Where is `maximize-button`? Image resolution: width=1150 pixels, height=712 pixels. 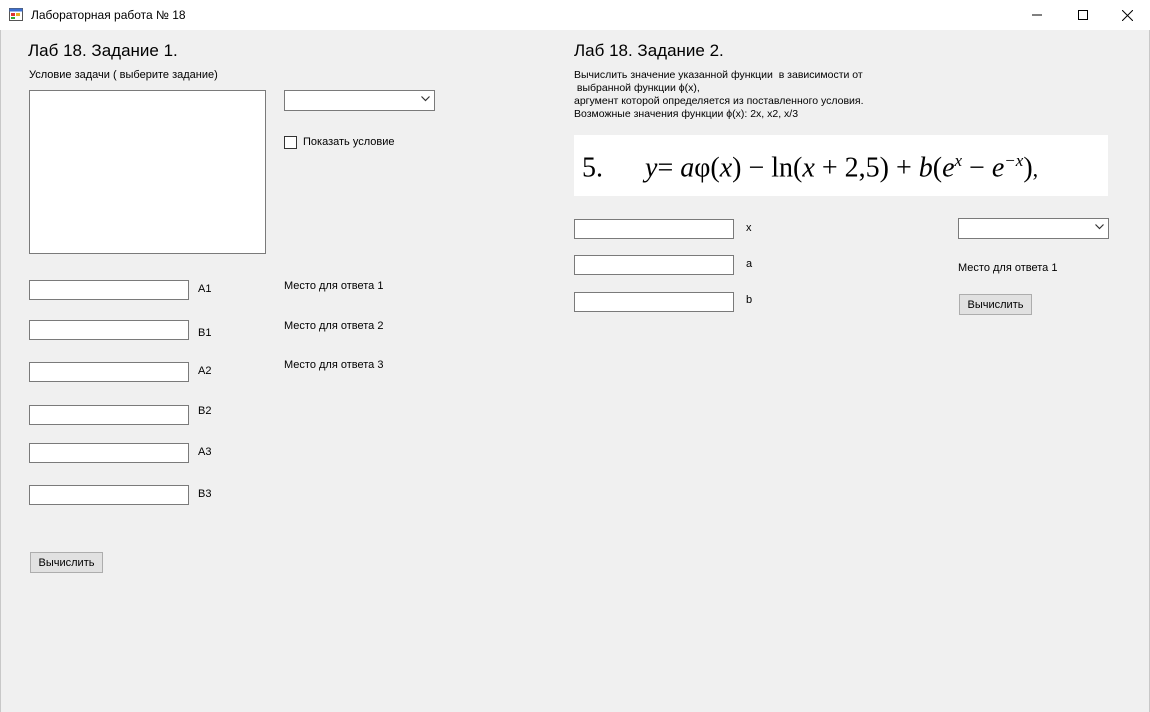 maximize-button is located at coordinates (1083, 15).